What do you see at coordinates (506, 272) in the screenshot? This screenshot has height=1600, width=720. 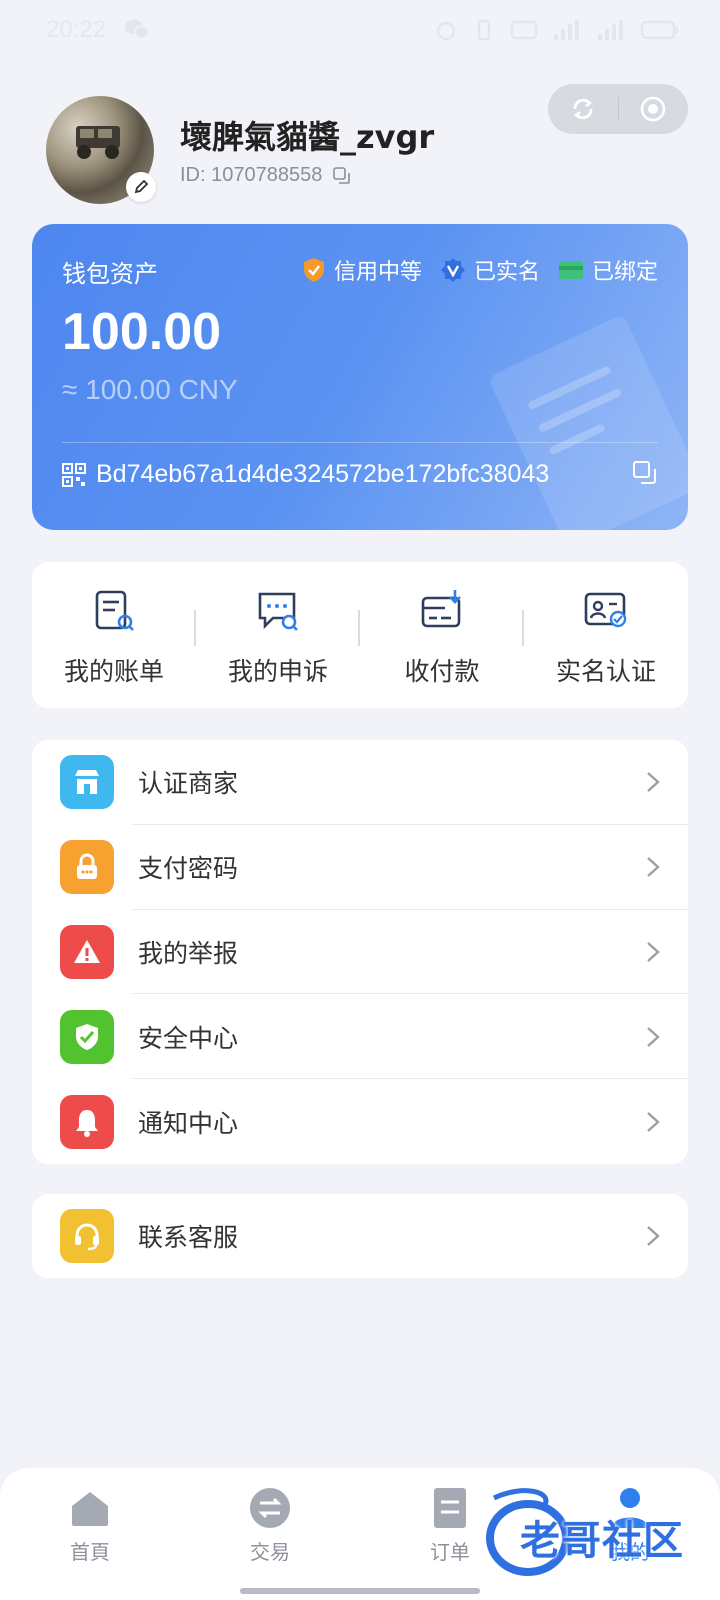 I see `verified-badge-label: 已实名` at bounding box center [506, 272].